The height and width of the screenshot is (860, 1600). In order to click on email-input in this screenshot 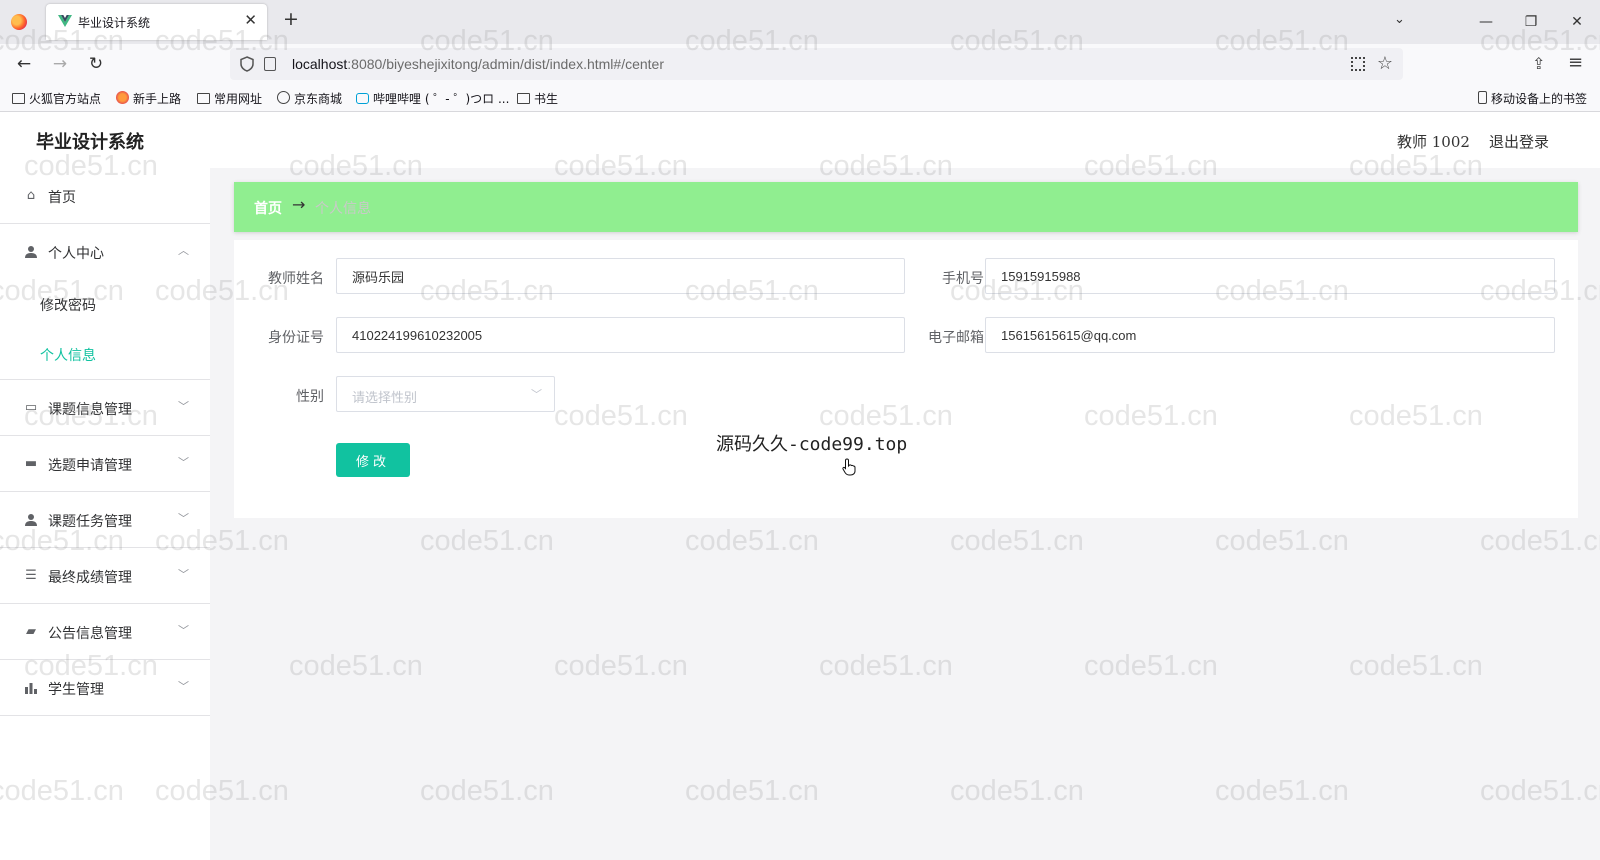, I will do `click(1270, 335)`.